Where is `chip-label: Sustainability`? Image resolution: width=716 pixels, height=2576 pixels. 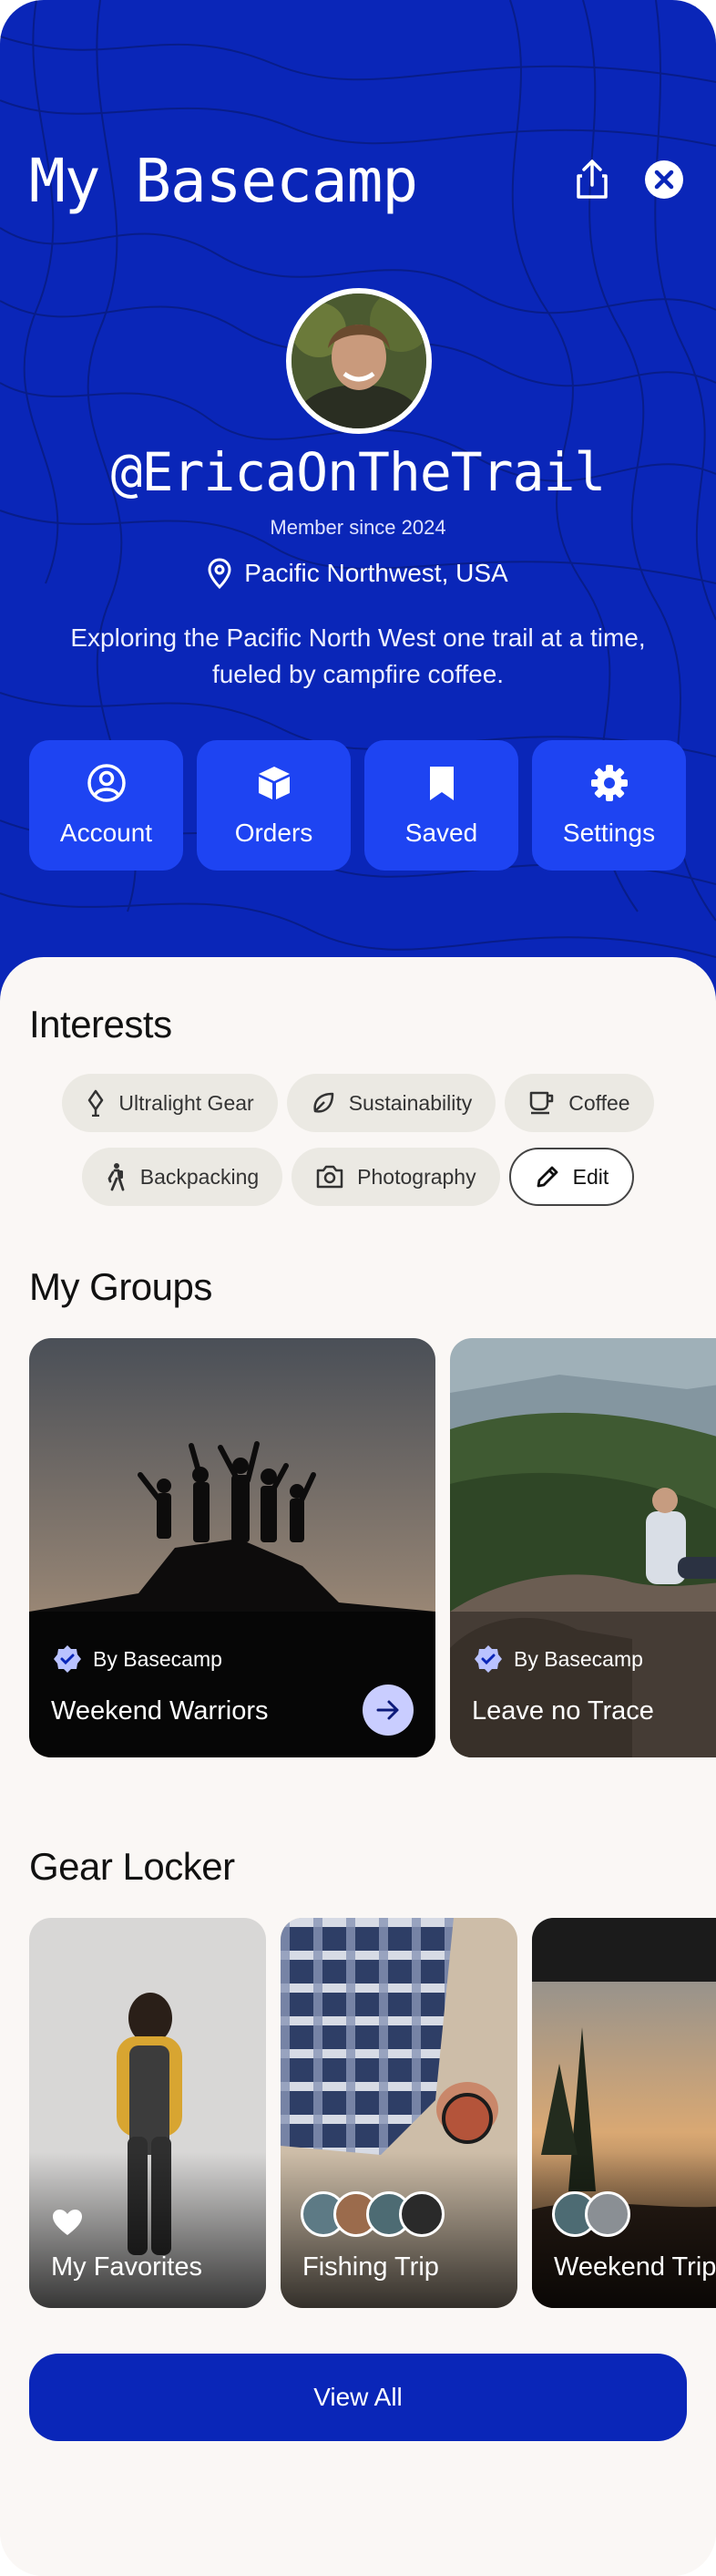 chip-label: Sustainability is located at coordinates (410, 1102).